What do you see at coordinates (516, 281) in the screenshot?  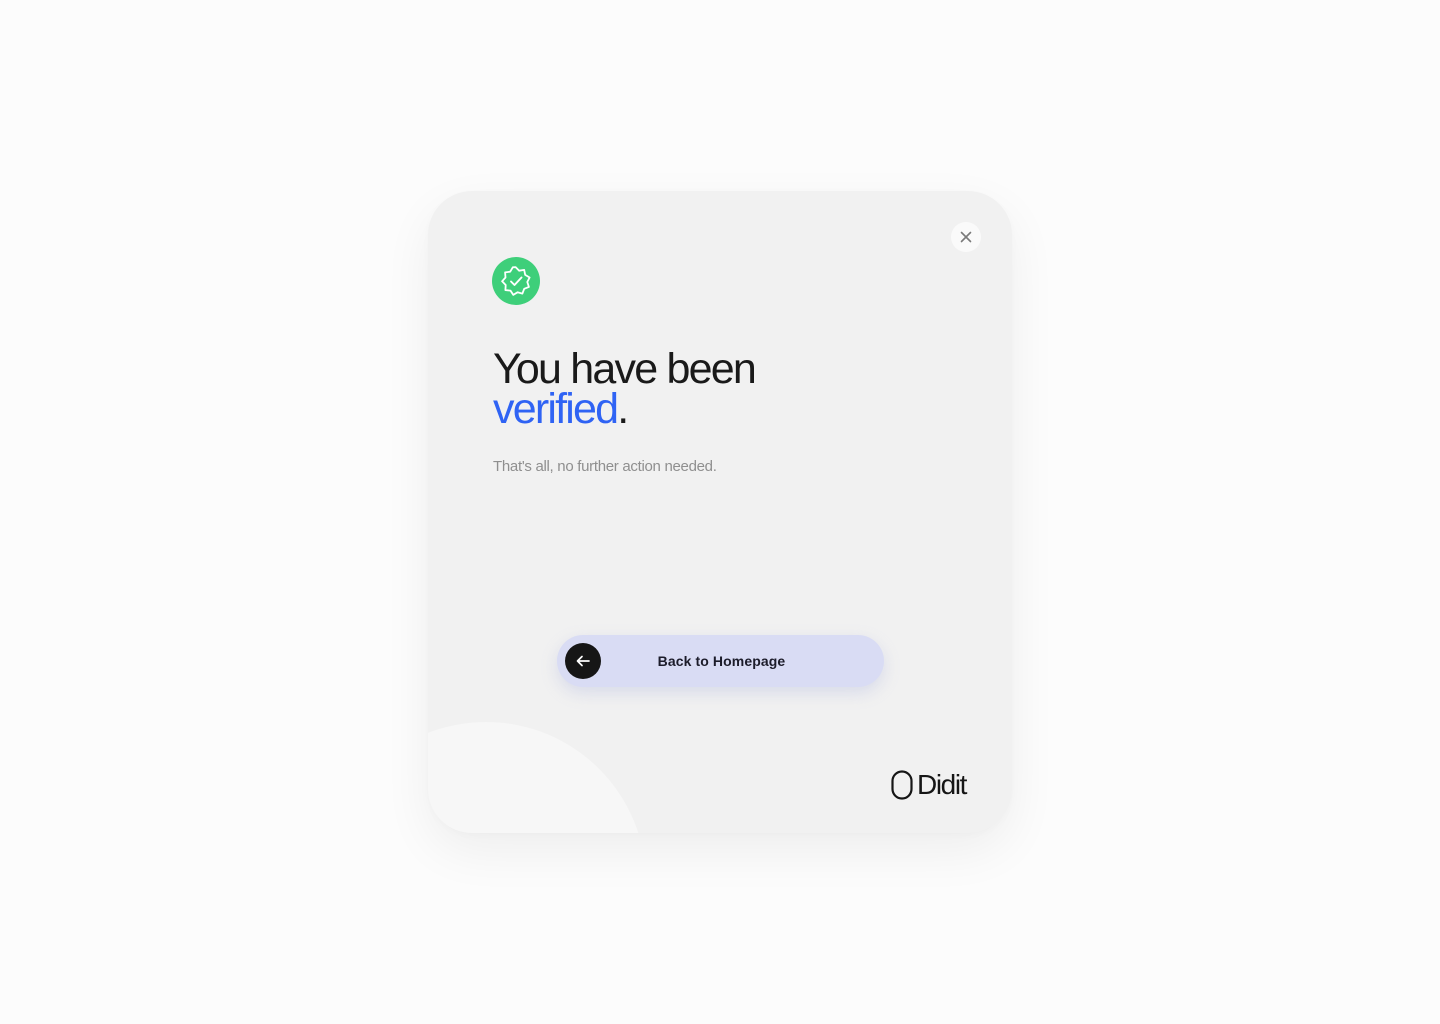 I see `verified-badge-icon` at bounding box center [516, 281].